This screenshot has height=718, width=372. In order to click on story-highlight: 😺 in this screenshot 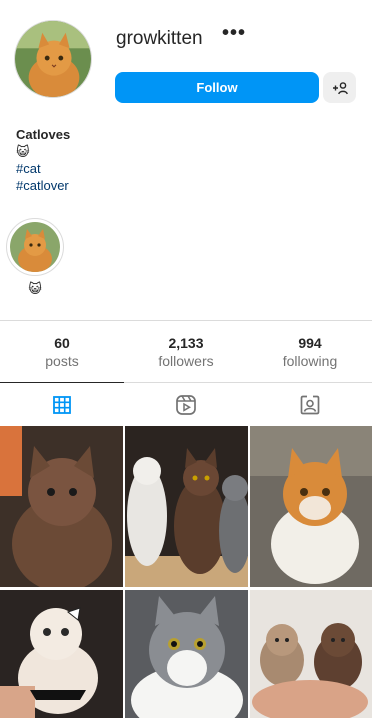, I will do `click(35, 257)`.